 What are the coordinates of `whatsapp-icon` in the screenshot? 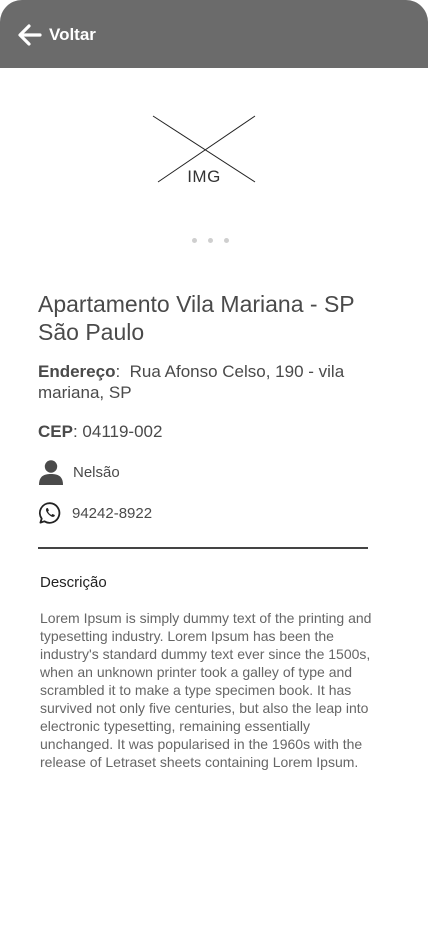 It's located at (50, 513).